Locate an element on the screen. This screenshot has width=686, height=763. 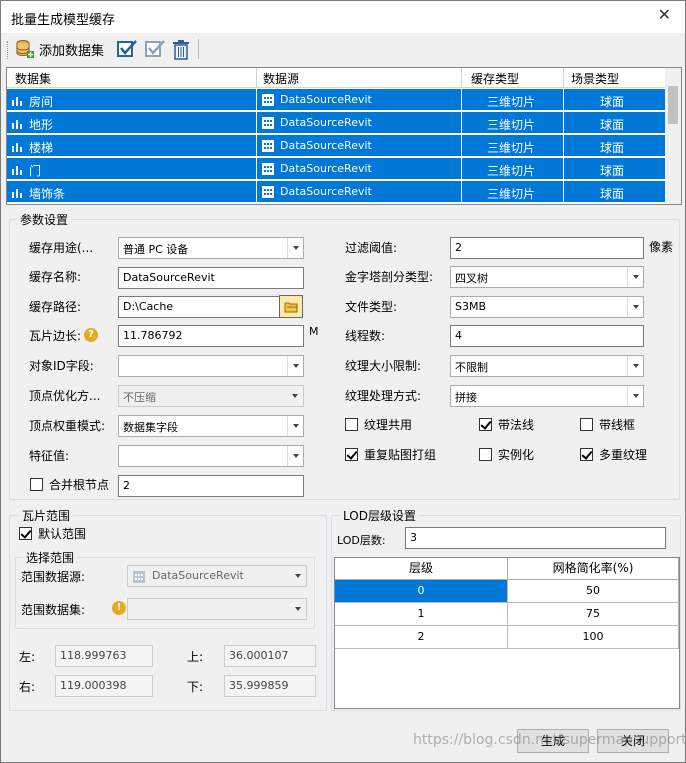
repack-checkbox is located at coordinates (351, 454).